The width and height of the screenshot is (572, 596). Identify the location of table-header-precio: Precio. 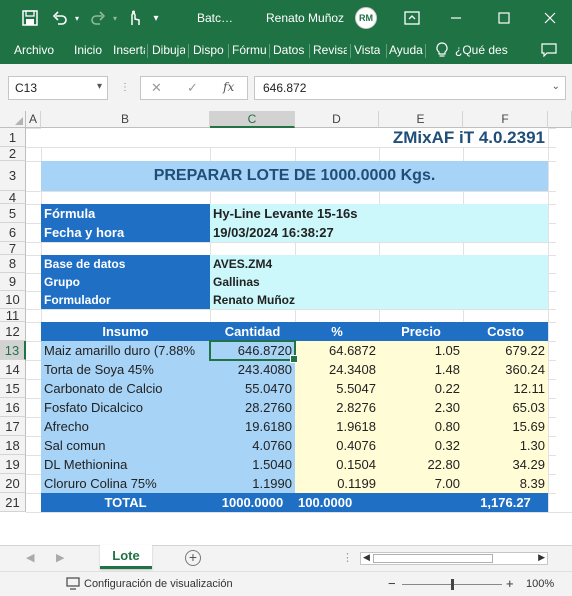
(421, 331).